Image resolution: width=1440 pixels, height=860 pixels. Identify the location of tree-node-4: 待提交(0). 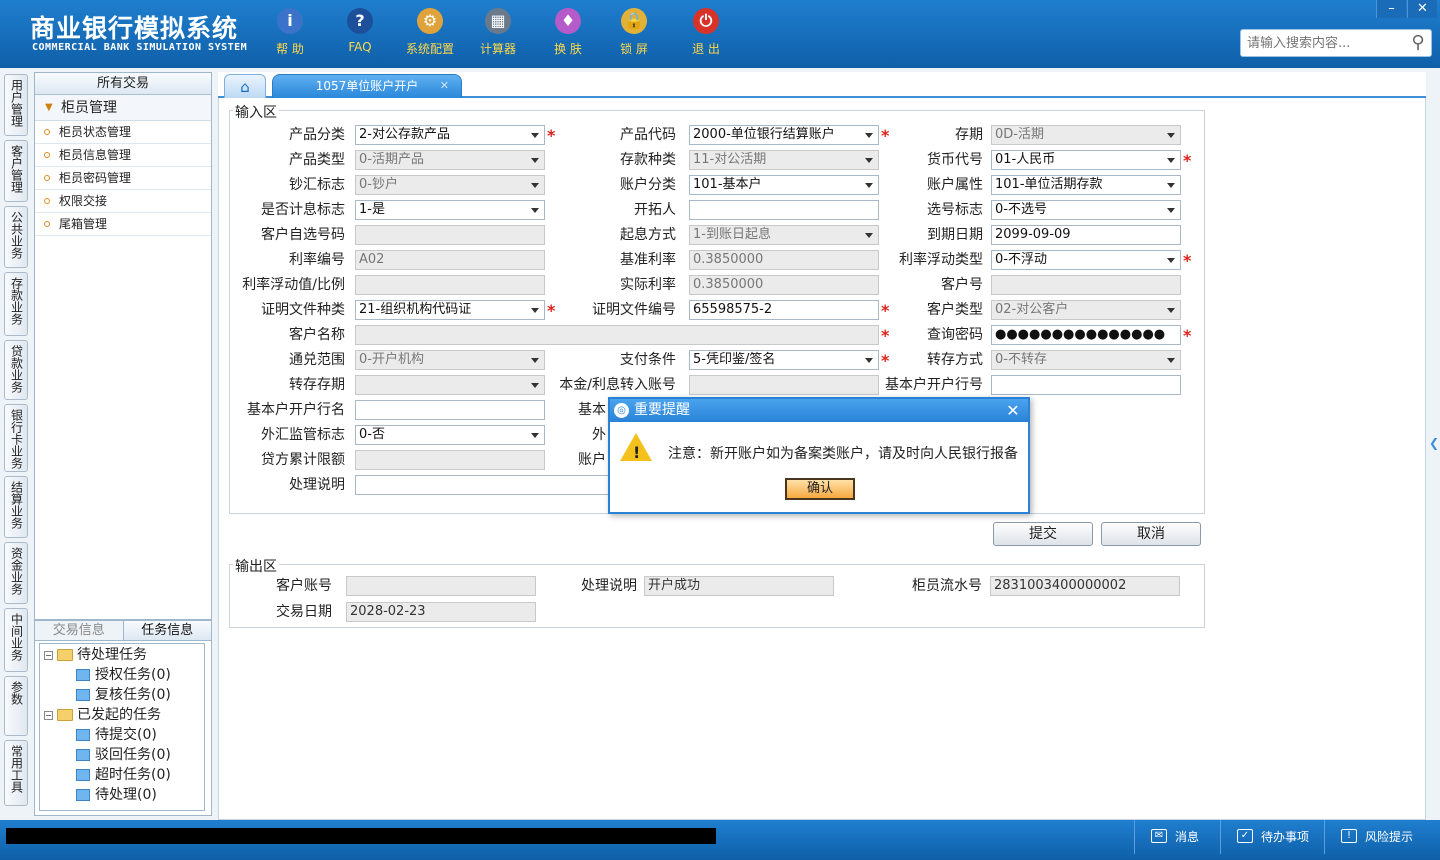
(116, 735).